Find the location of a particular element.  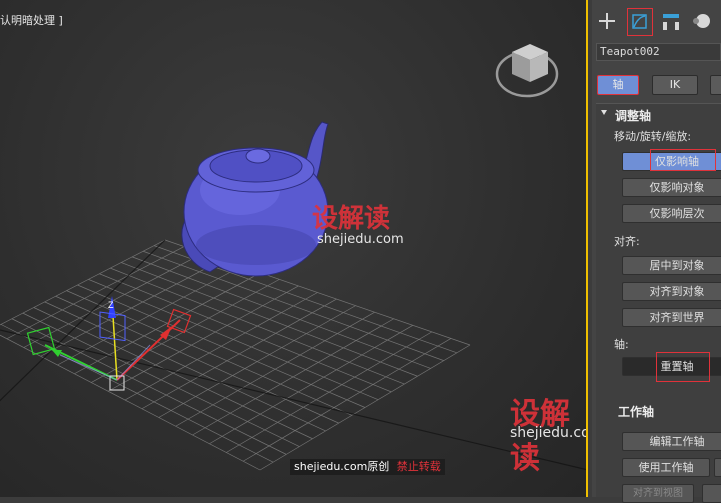

center-to-object-button: 居中到对象 is located at coordinates (671, 265).